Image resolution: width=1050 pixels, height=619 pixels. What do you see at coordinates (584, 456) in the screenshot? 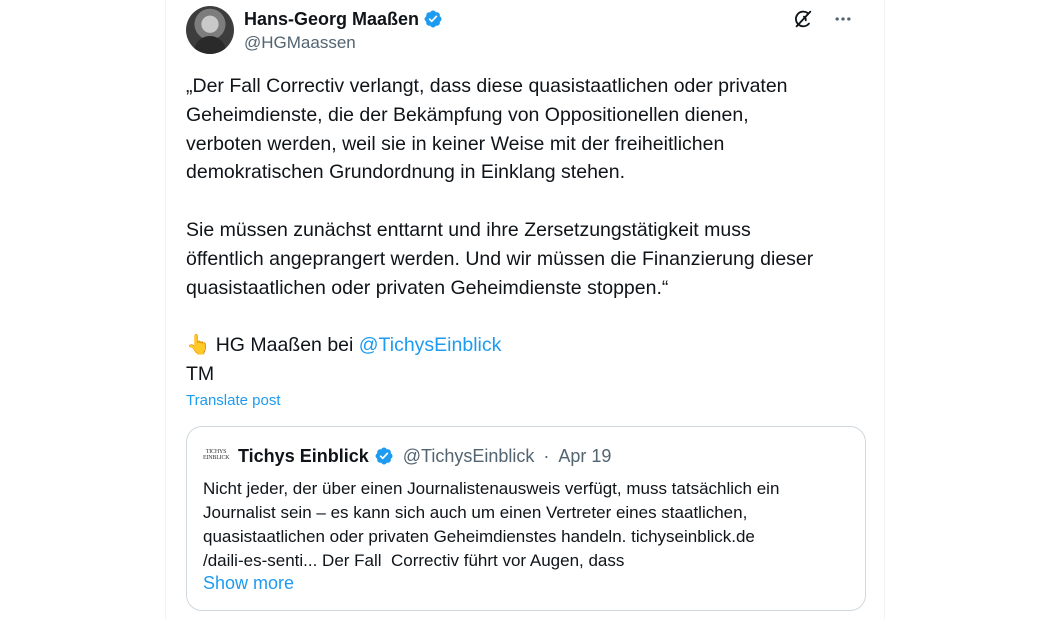
I see `quoted-post-date: Apr 19` at bounding box center [584, 456].